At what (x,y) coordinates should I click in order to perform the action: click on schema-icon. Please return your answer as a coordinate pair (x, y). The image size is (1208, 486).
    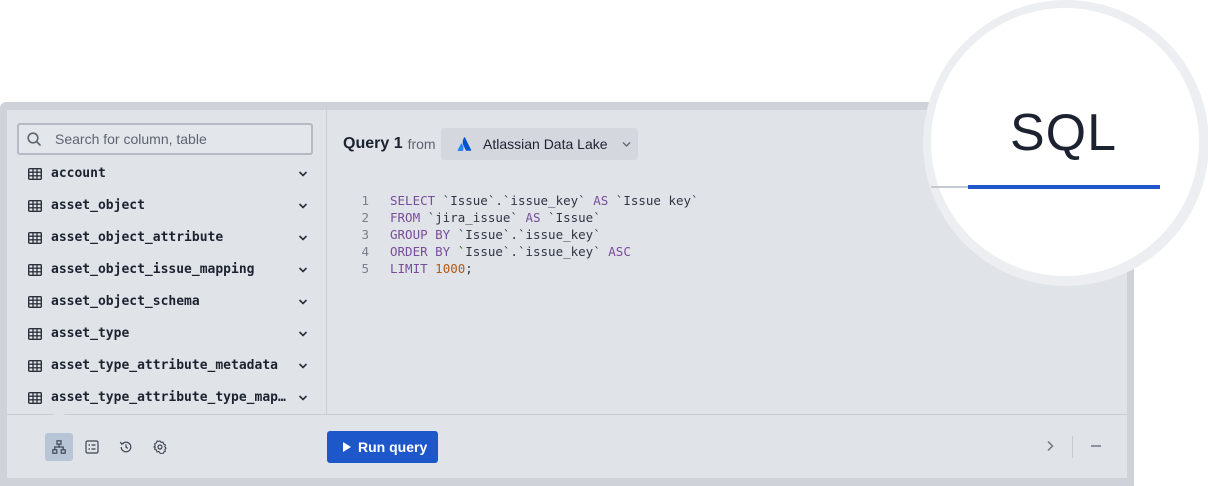
    Looking at the image, I should click on (59, 447).